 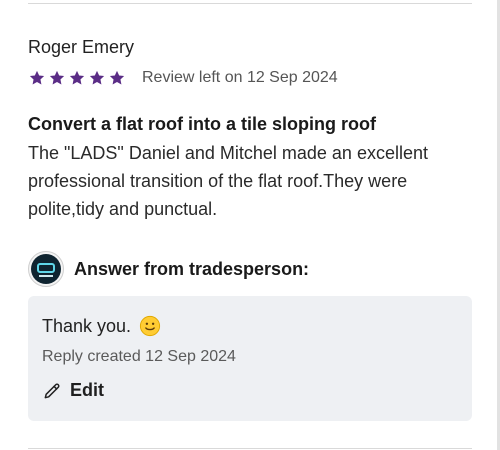 I want to click on answer-header: Answer from tradesperson:, so click(x=168, y=269).